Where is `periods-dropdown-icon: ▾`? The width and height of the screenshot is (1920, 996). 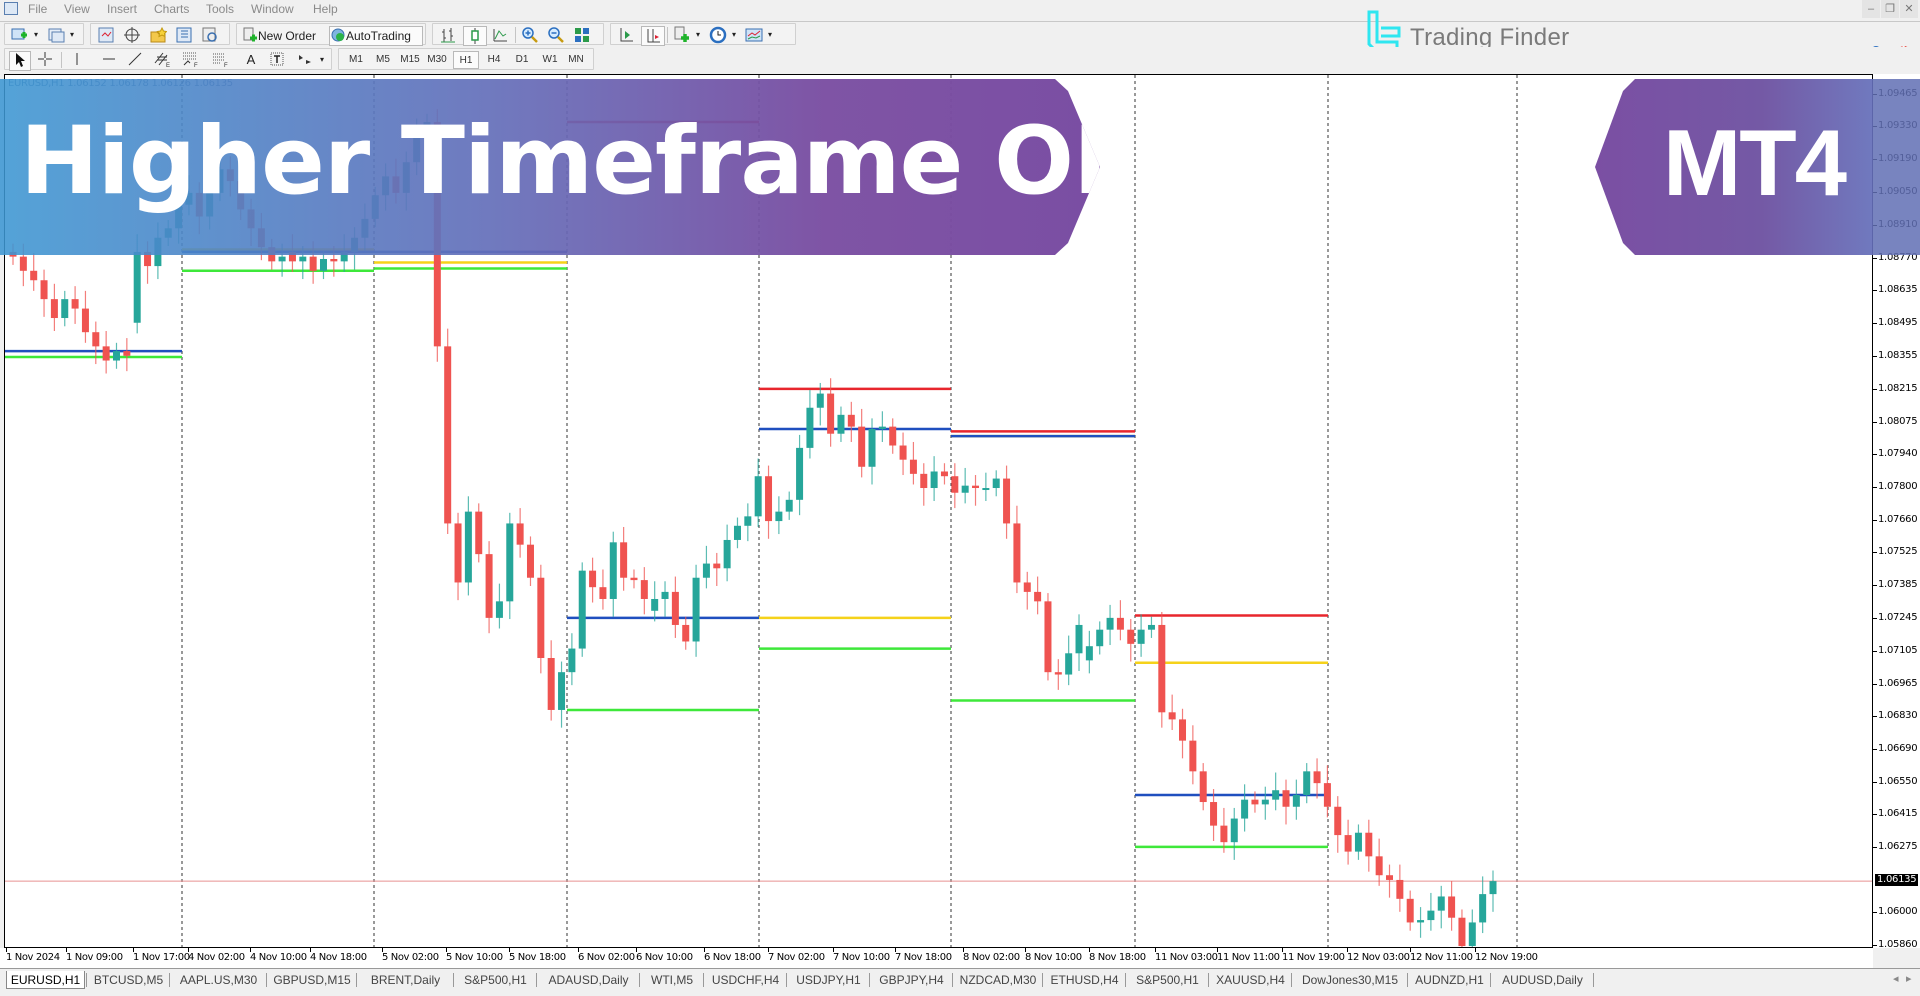 periods-dropdown-icon: ▾ is located at coordinates (734, 35).